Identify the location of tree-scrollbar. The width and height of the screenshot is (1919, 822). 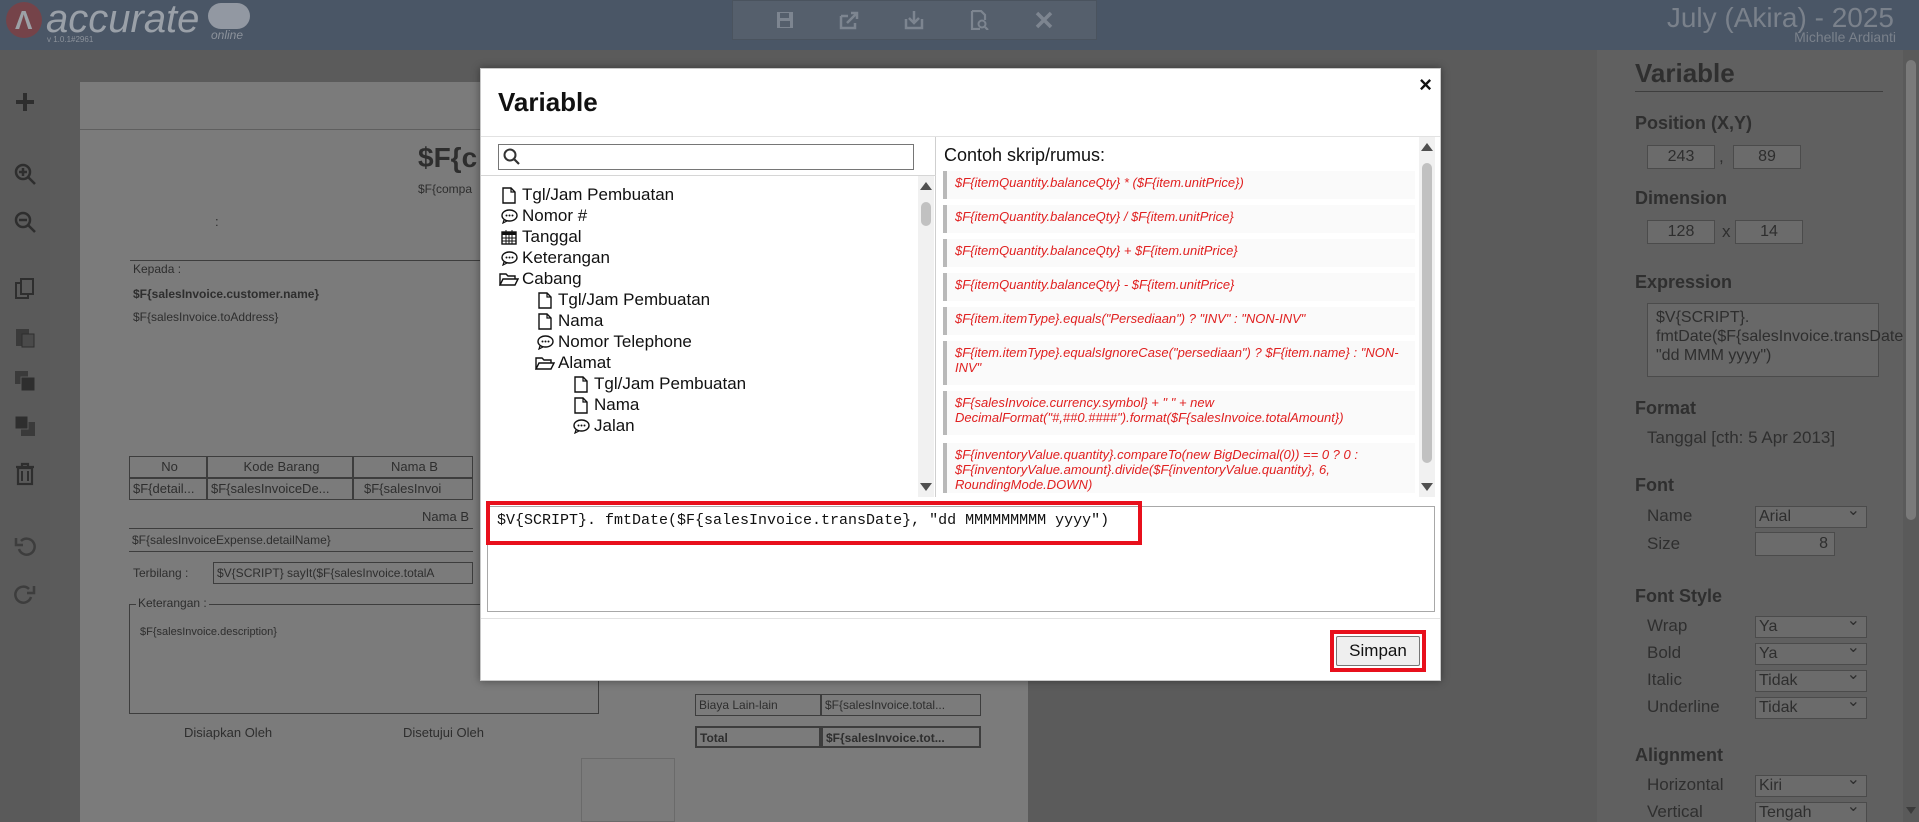
(926, 336).